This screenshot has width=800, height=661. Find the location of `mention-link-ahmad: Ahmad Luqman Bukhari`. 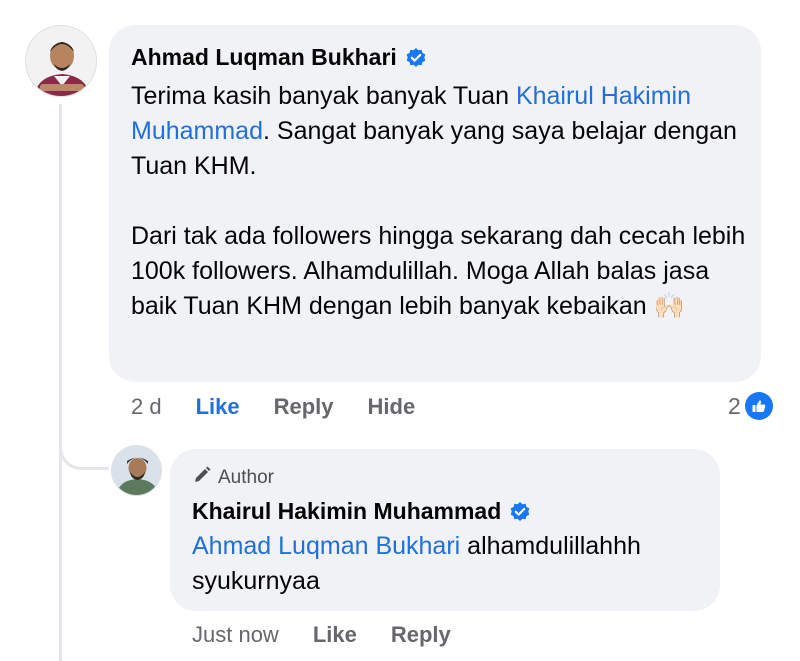

mention-link-ahmad: Ahmad Luqman Bukhari is located at coordinates (326, 546).